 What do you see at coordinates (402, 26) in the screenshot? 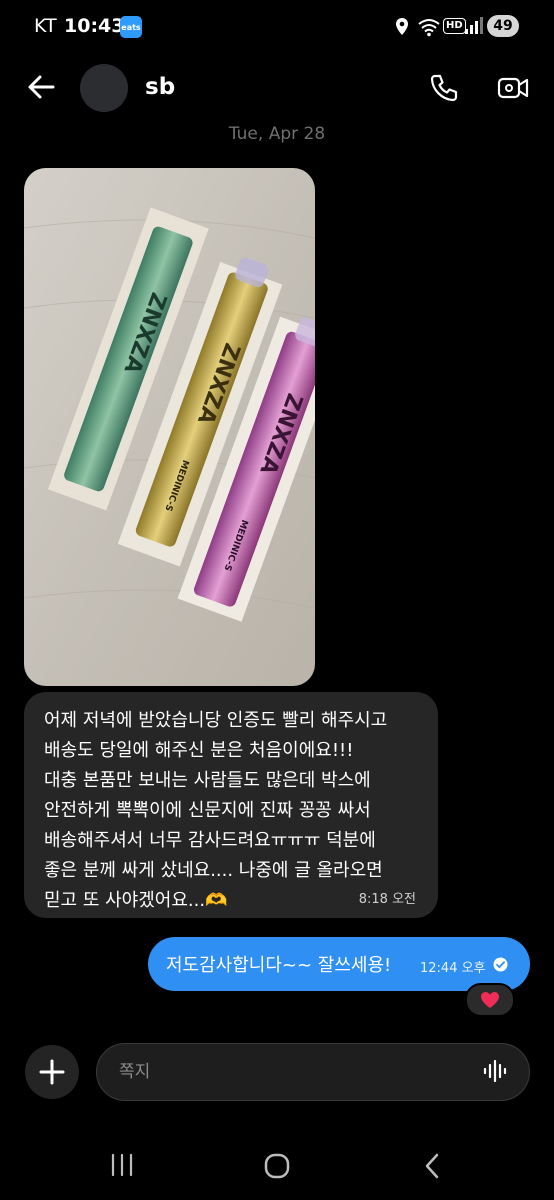
I see `location-icon` at bounding box center [402, 26].